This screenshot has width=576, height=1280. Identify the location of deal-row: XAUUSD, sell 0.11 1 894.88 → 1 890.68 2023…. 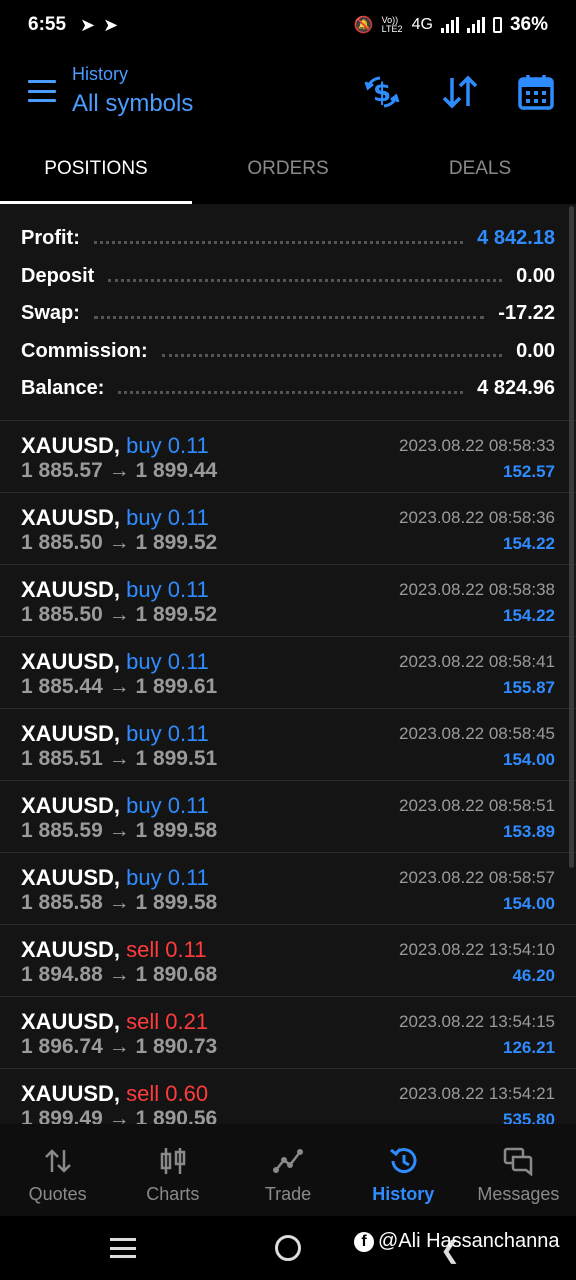
(288, 961).